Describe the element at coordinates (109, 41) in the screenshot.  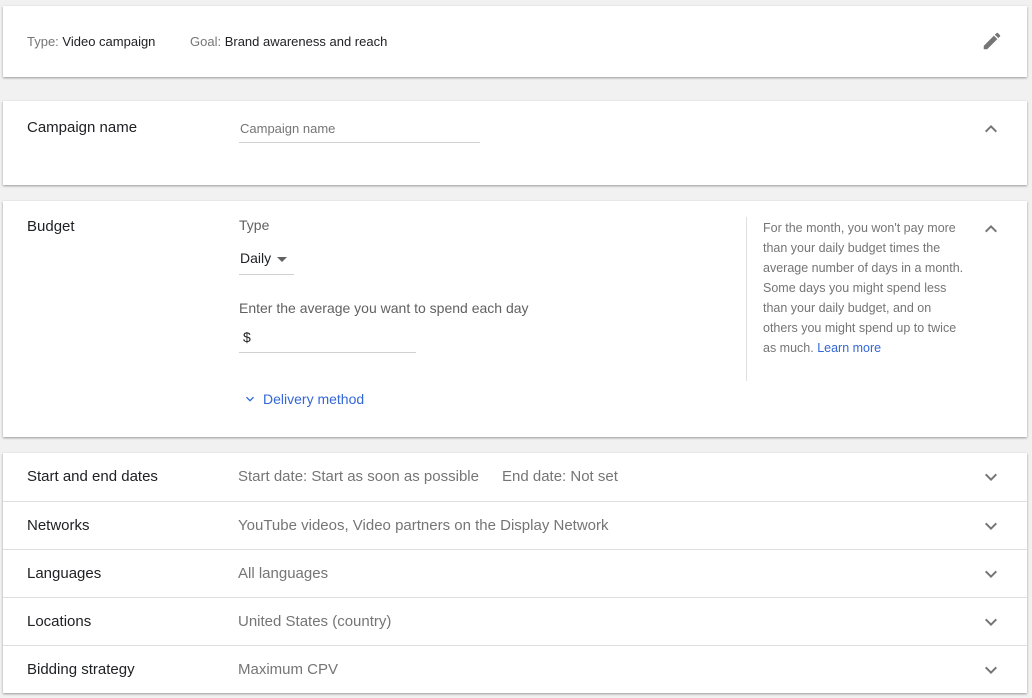
I see `type-value: Video campaign` at that location.